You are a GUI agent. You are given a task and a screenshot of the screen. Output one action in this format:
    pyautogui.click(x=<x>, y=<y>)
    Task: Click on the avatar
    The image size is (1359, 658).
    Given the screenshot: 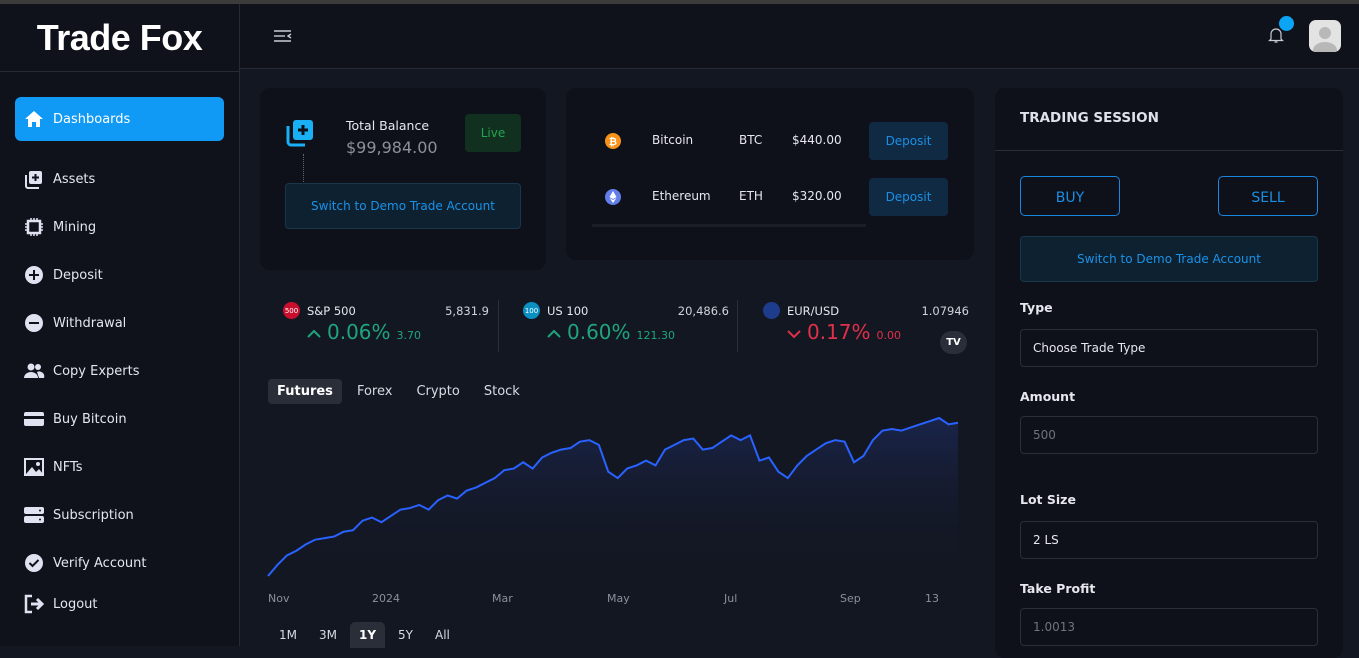 What is the action you would take?
    pyautogui.click(x=1325, y=36)
    